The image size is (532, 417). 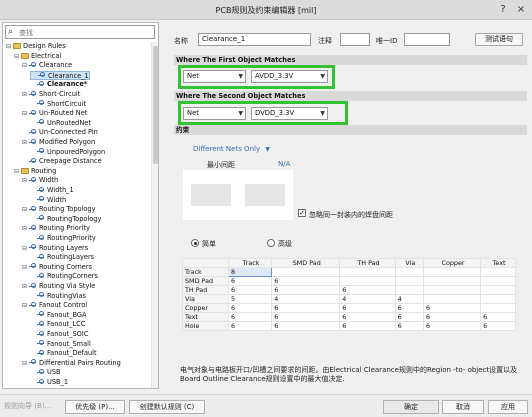 What do you see at coordinates (499, 39) in the screenshot?
I see `test-query-button: 测试语句` at bounding box center [499, 39].